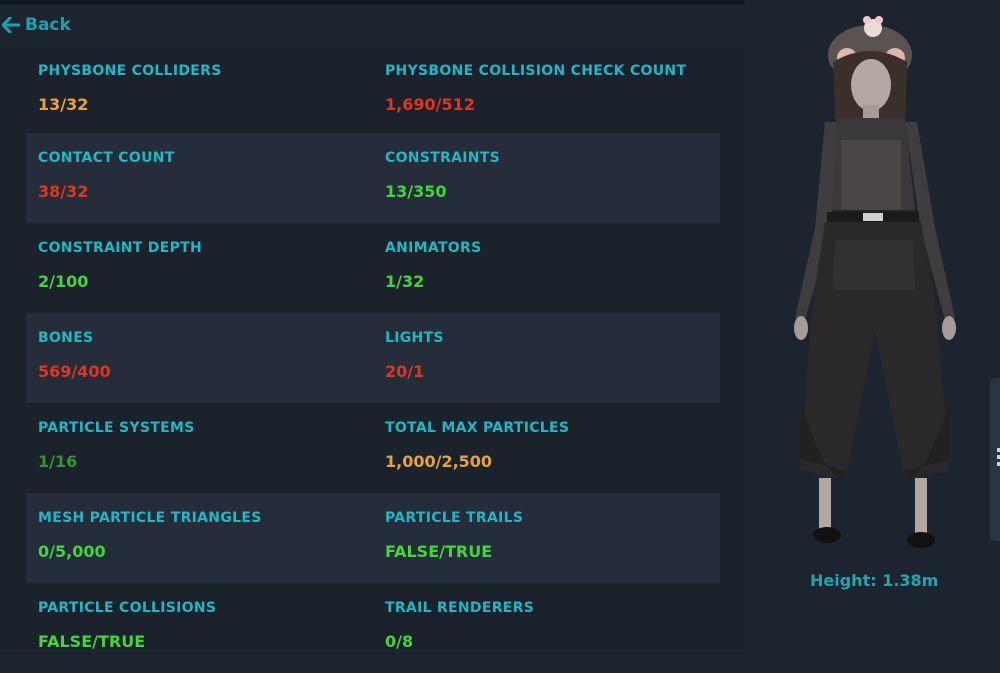  Describe the element at coordinates (550, 91) in the screenshot. I see `stat-cell: PHYSBONE COLLISION CHECK COUNT 1,690/512` at that location.